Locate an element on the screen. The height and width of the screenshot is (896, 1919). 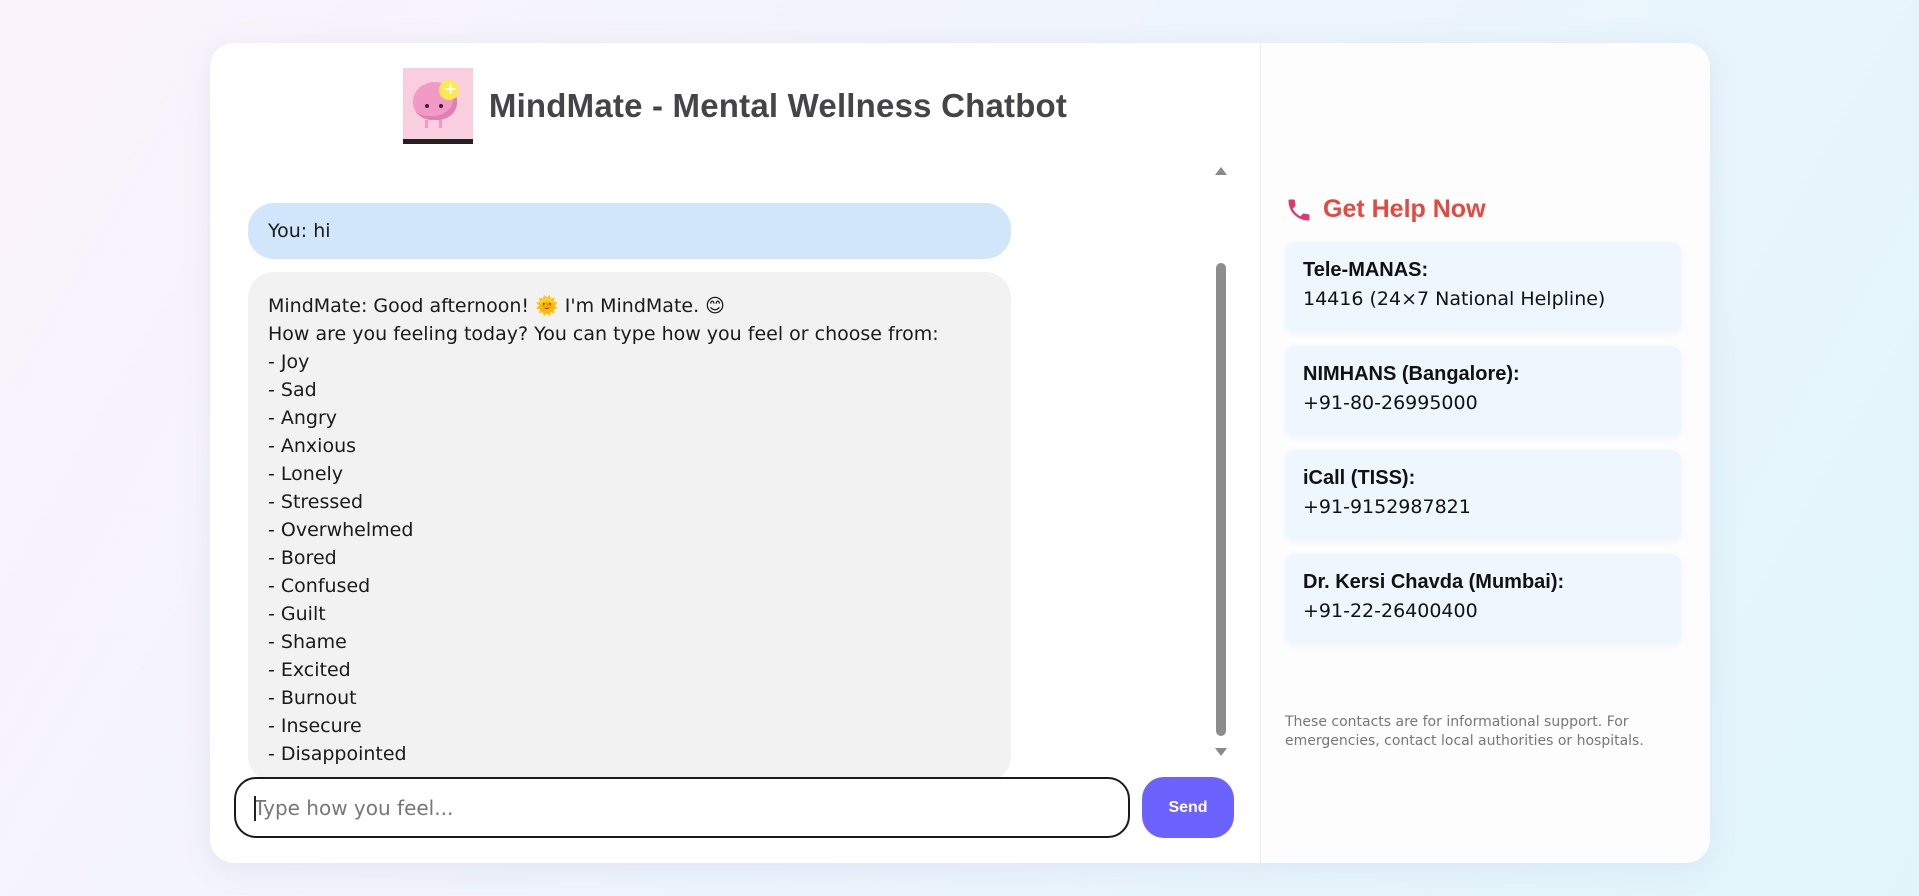
scroll-thumb is located at coordinates (1221, 499).